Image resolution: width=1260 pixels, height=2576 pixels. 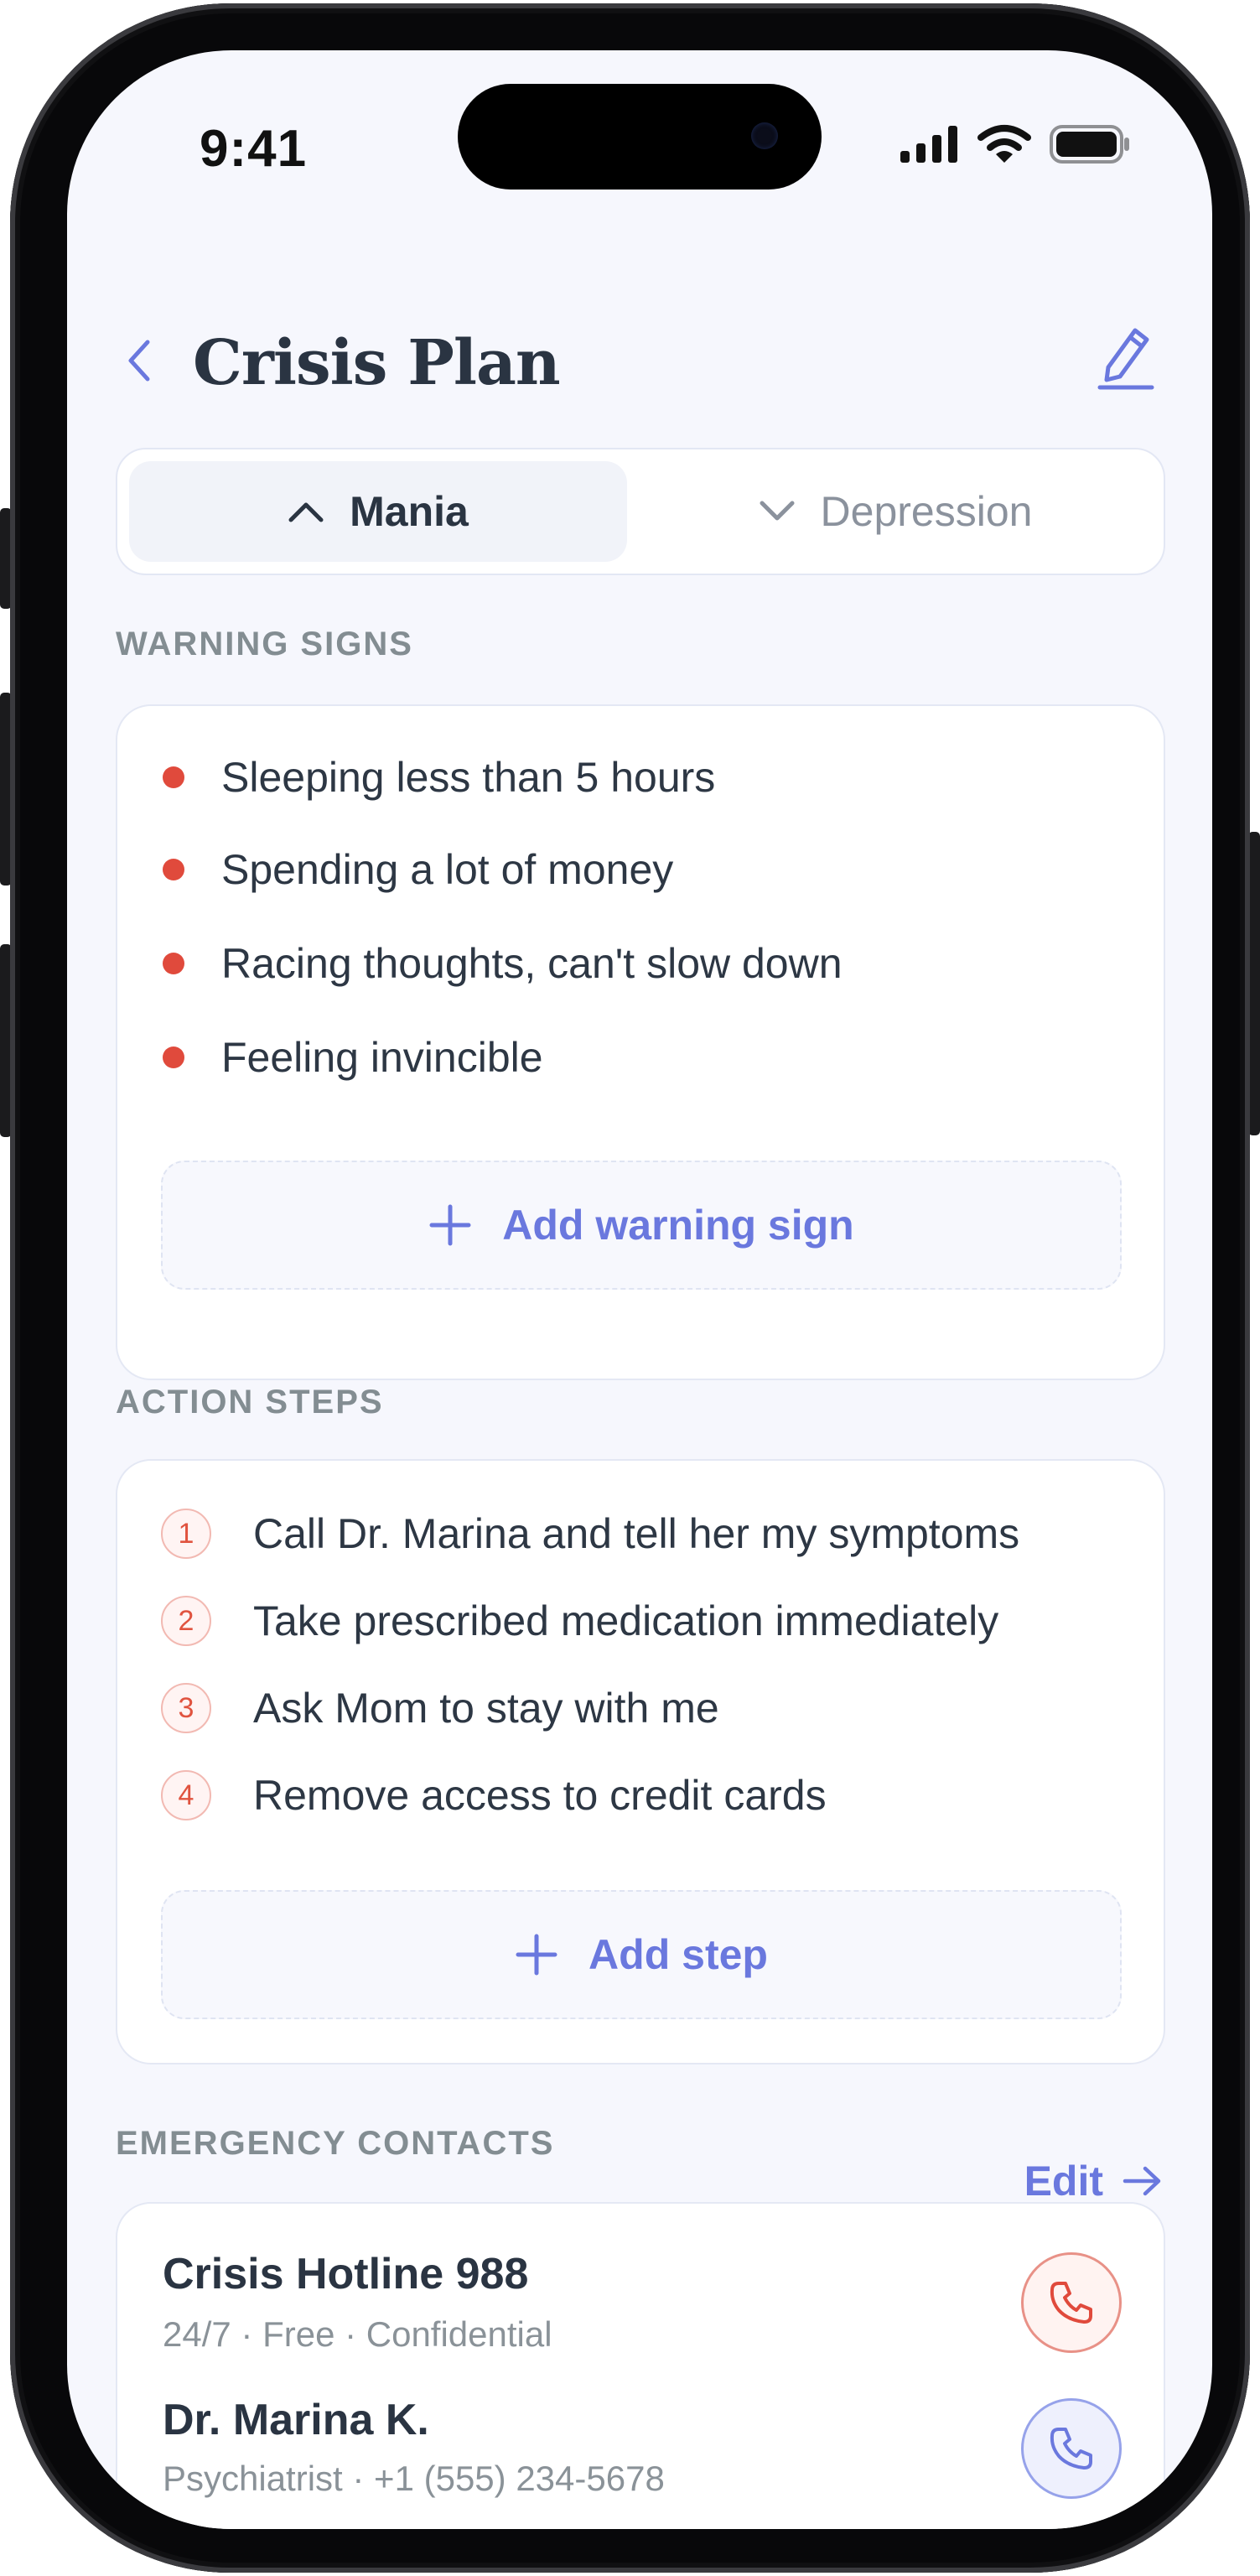 What do you see at coordinates (678, 1225) in the screenshot?
I see `add-warning-sign-label: Add warning sign` at bounding box center [678, 1225].